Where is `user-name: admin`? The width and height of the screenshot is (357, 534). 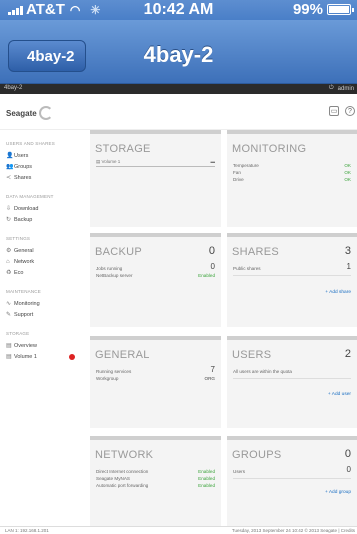 user-name: admin is located at coordinates (346, 89).